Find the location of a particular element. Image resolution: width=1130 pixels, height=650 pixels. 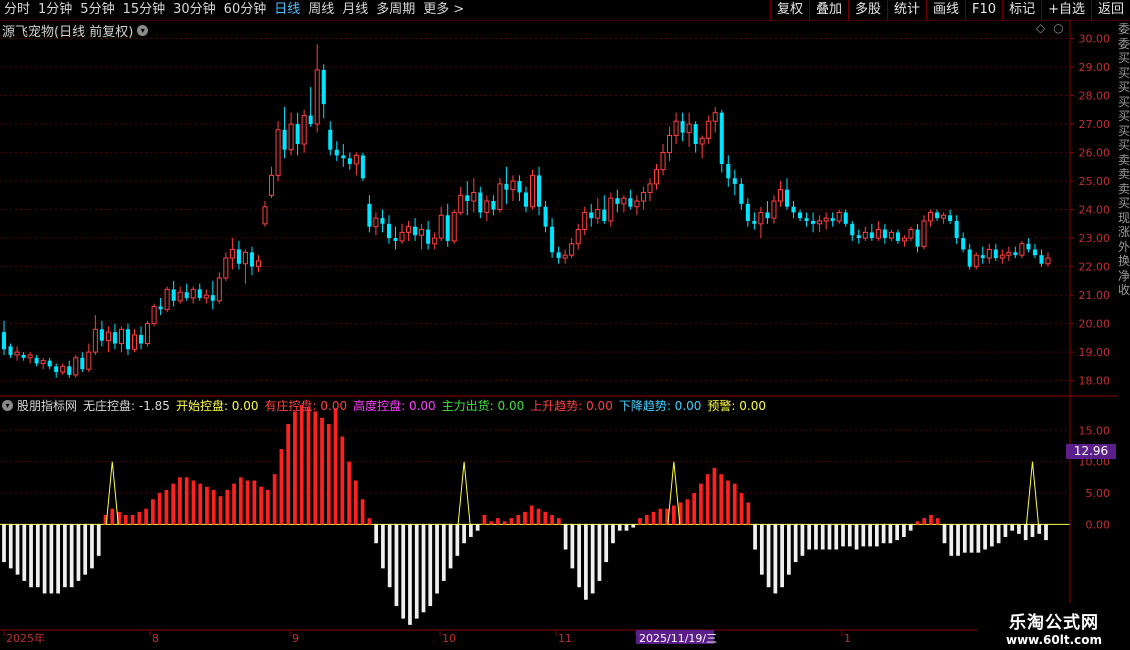

chevron-down-icon: ▾ is located at coordinates (7, 405).